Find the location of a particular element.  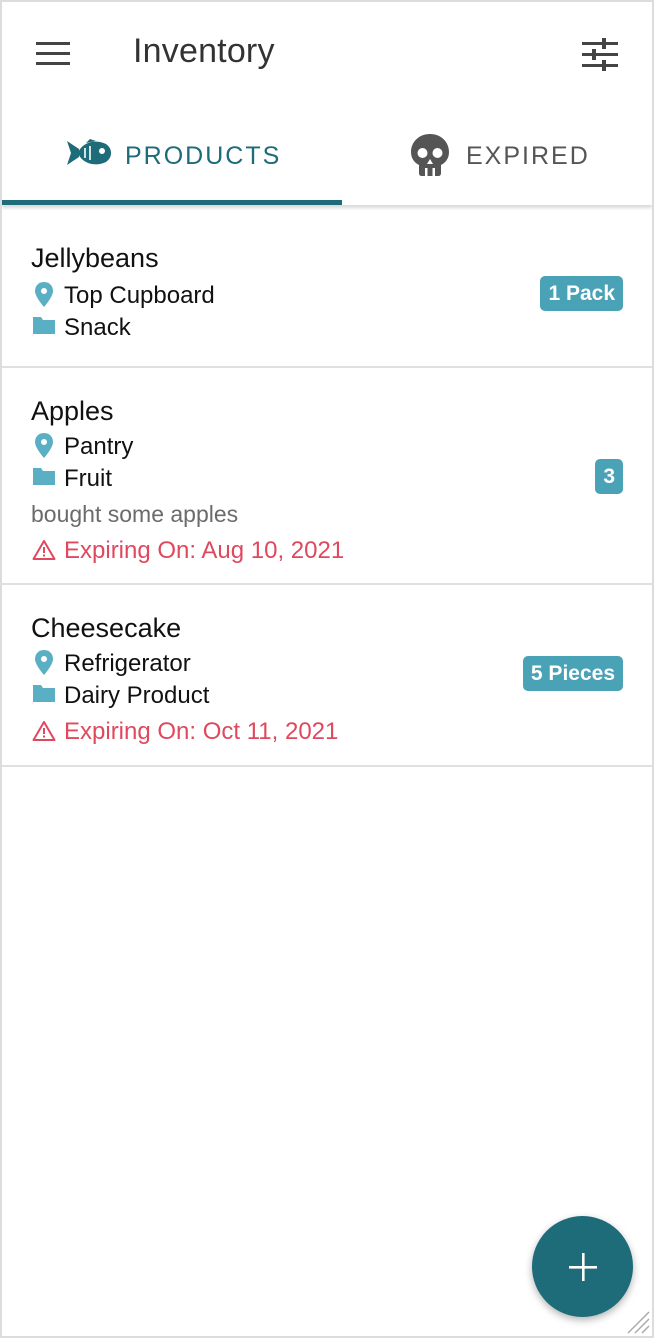

resize-grip-icon is located at coordinates (637, 1321).